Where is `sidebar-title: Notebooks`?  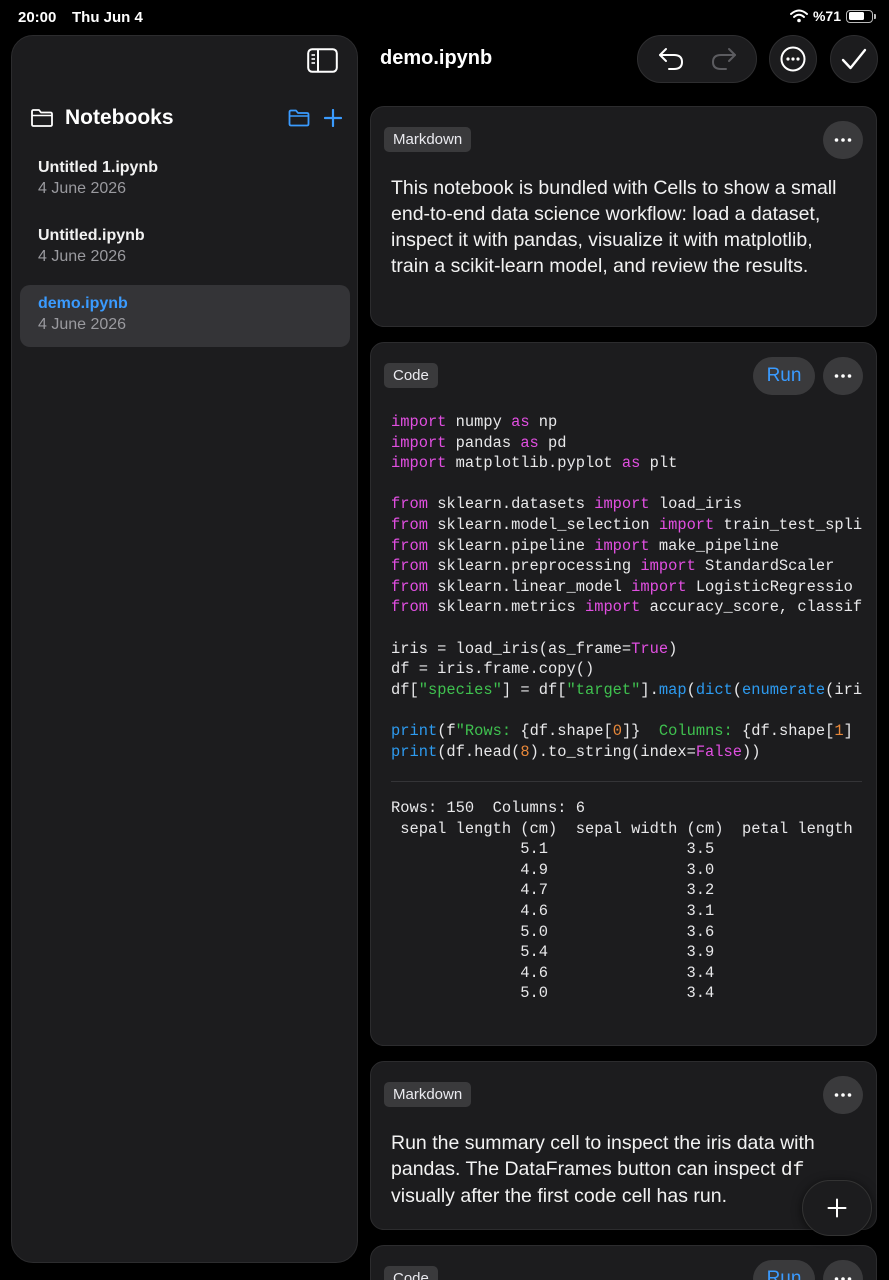
sidebar-title: Notebooks is located at coordinates (119, 117).